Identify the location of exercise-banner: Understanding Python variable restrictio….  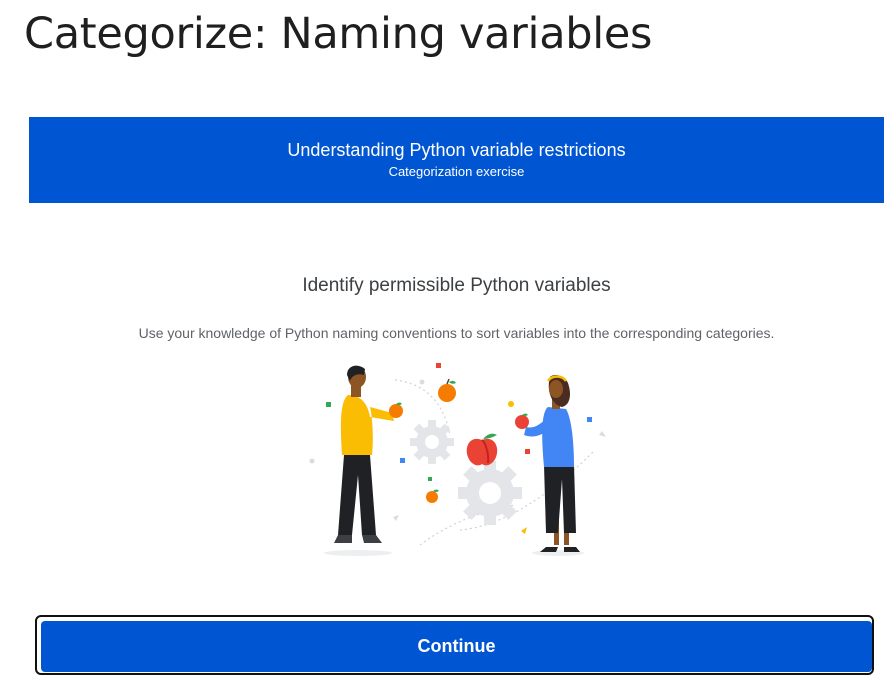
(456, 160).